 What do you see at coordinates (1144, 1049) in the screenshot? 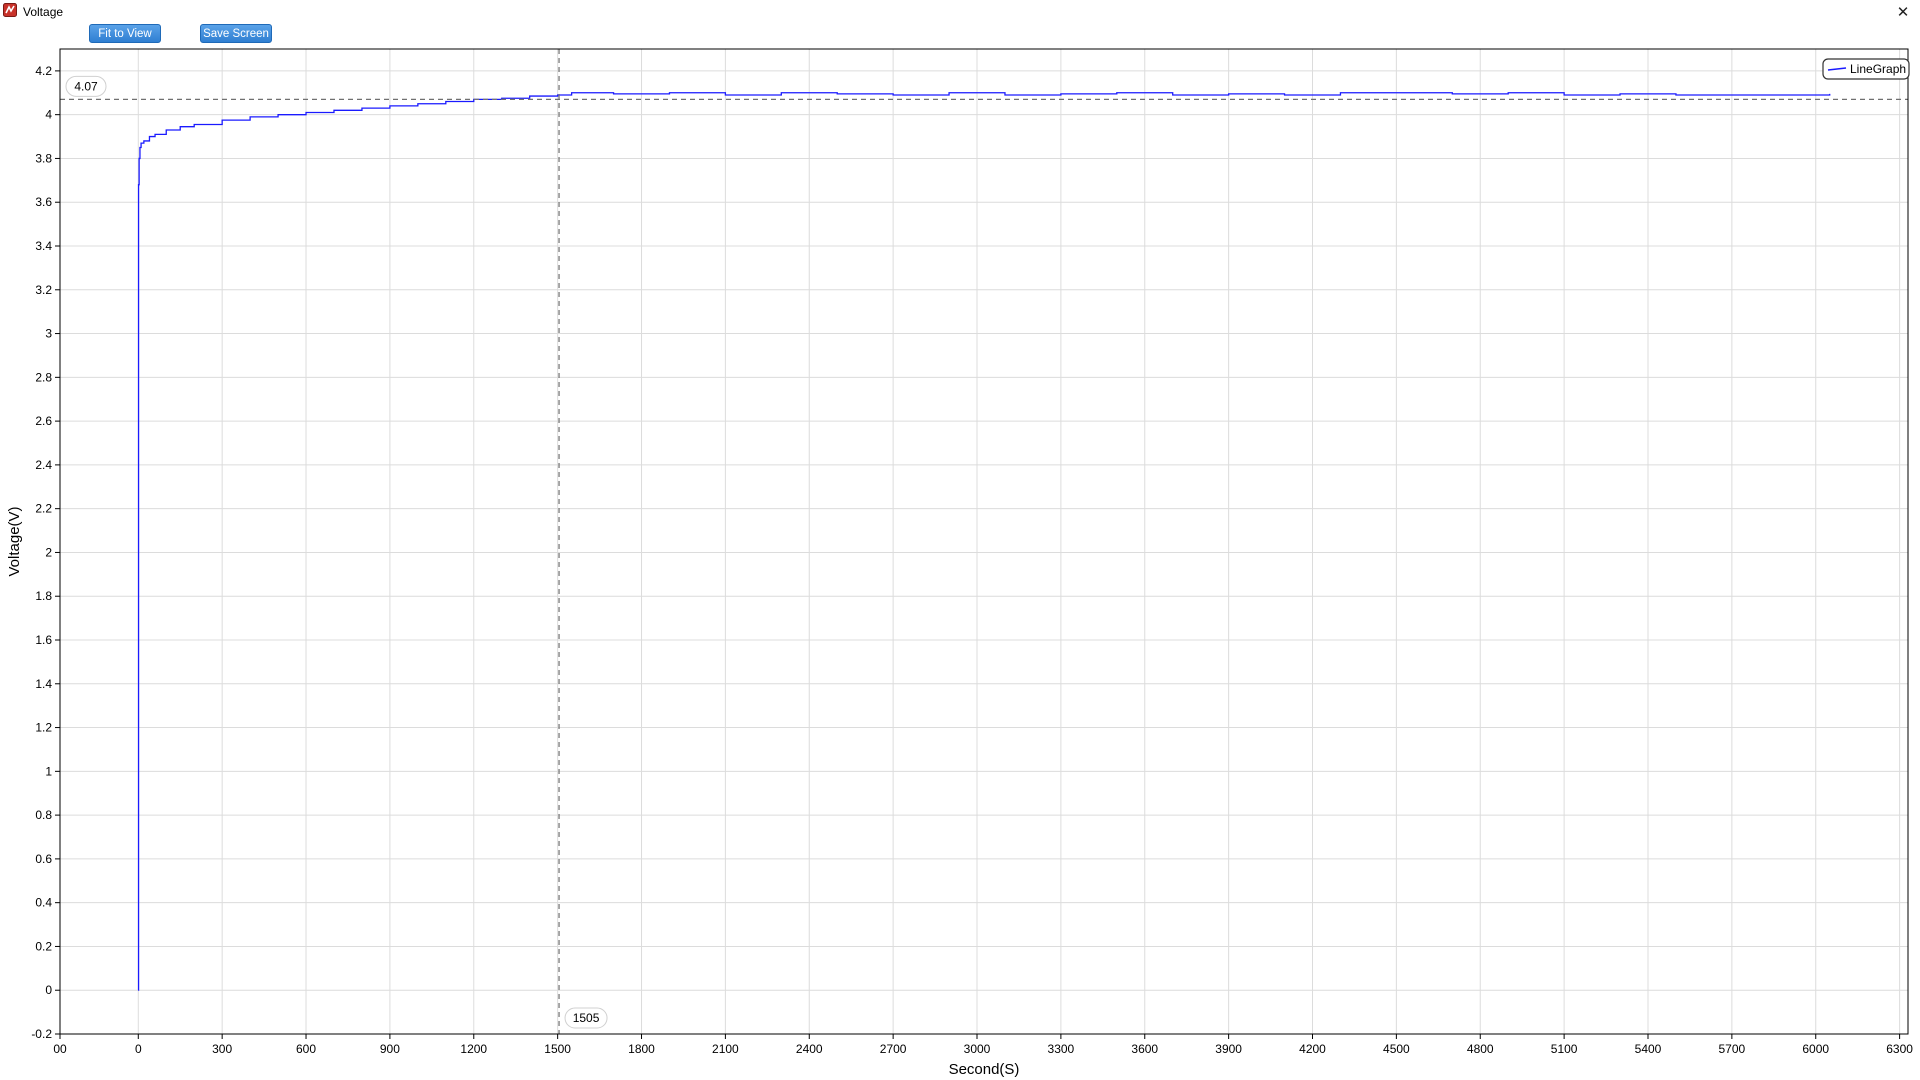
I see `x-tick-label: 3600` at bounding box center [1144, 1049].